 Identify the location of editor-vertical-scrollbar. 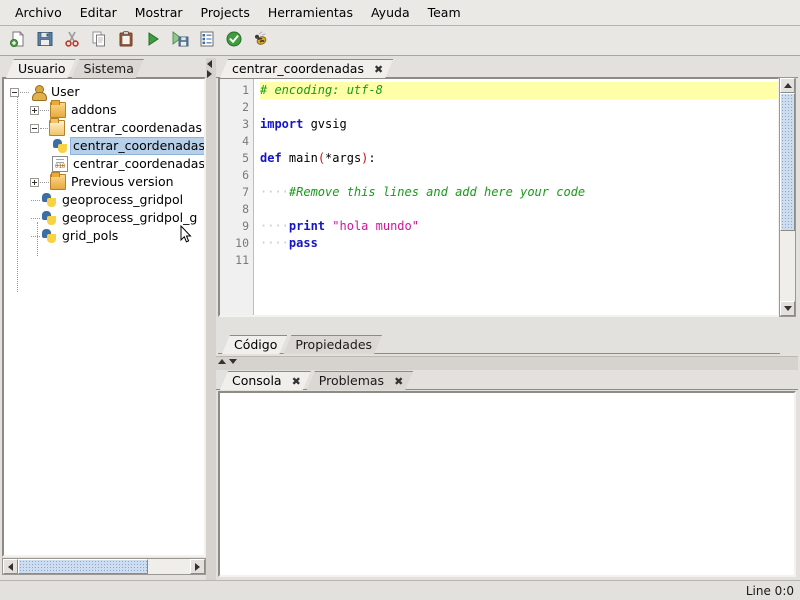
(787, 197).